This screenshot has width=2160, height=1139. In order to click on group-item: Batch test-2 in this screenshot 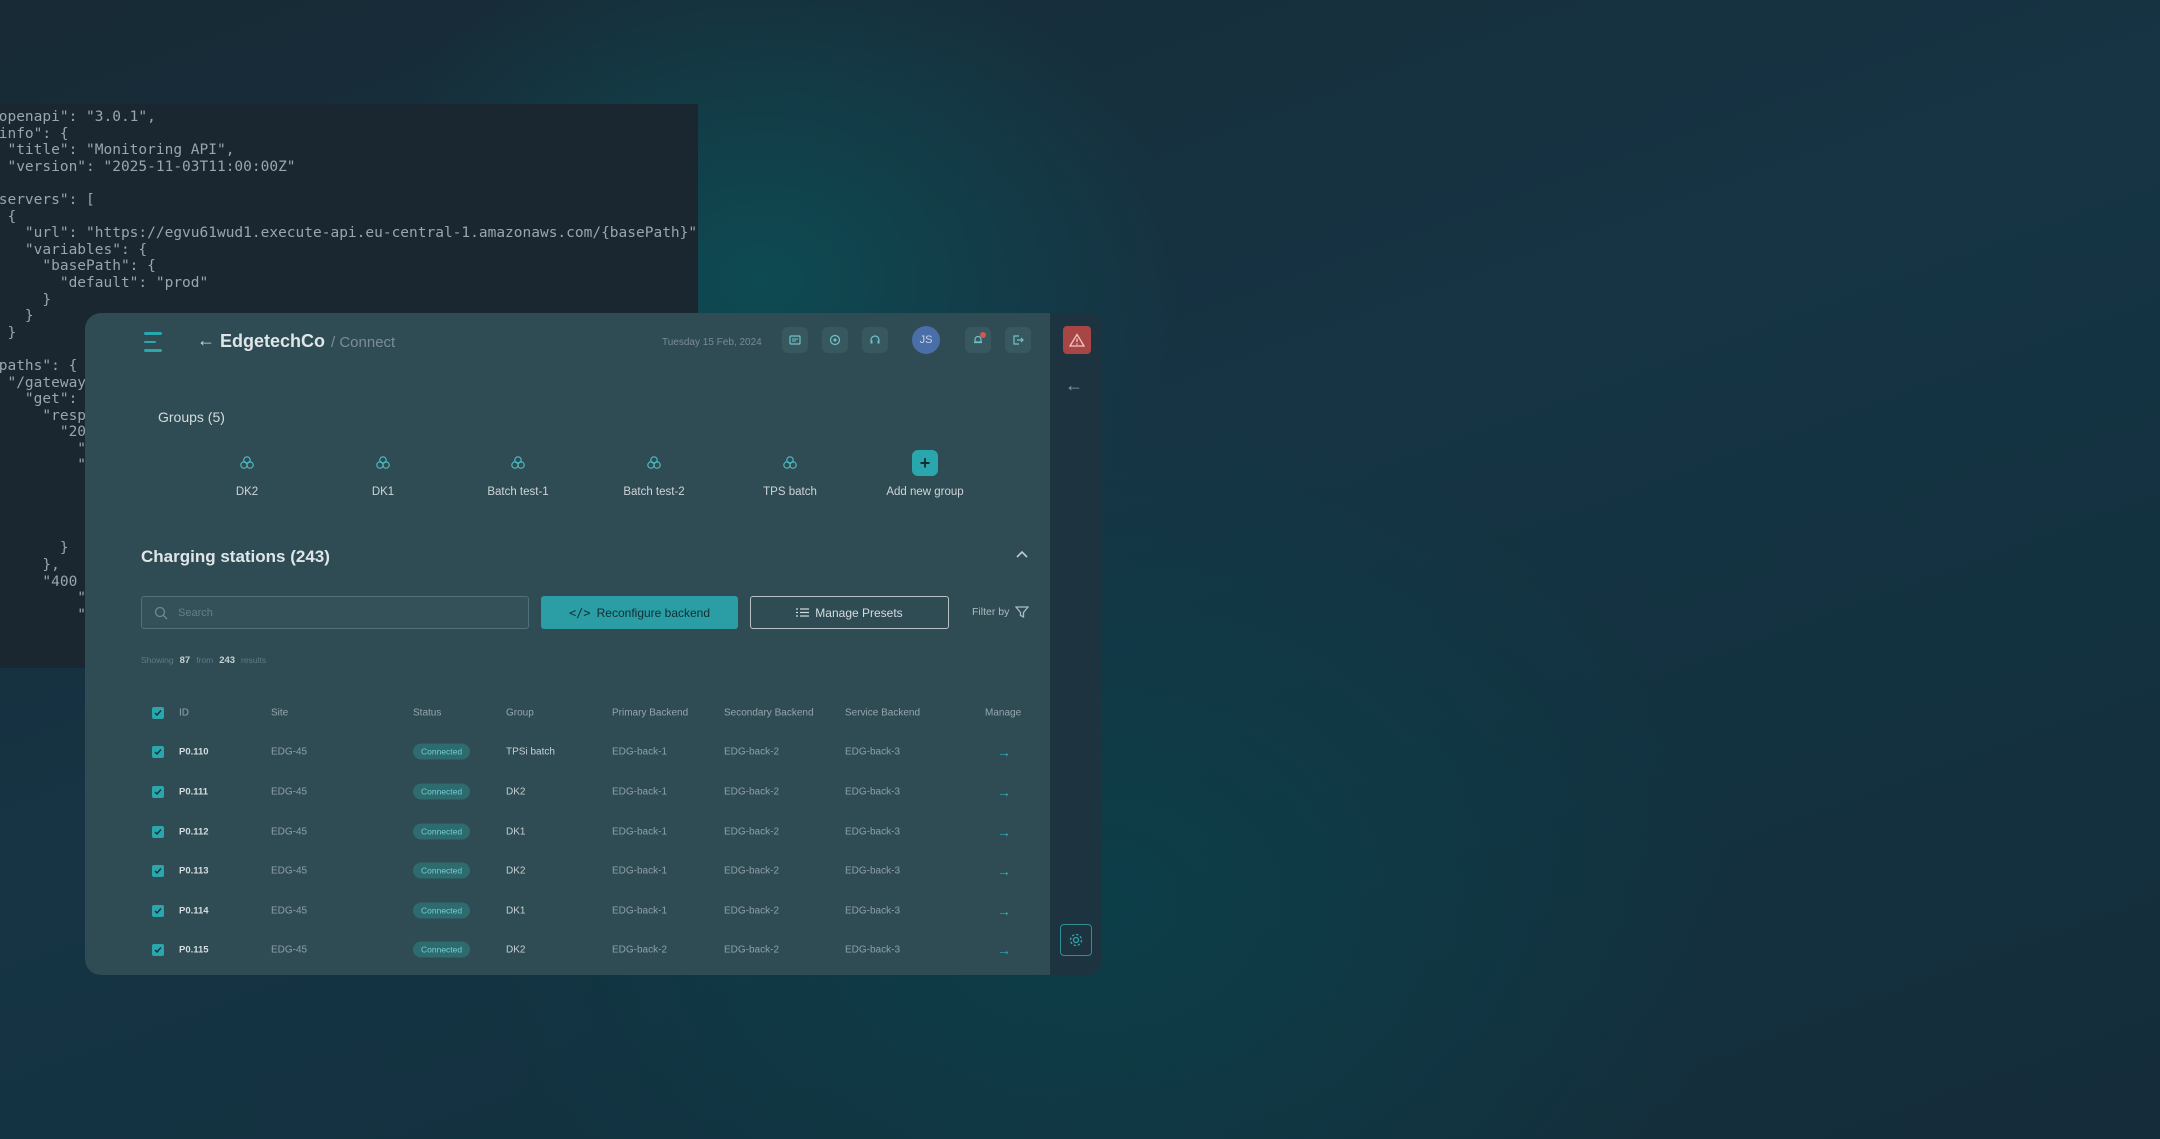, I will do `click(654, 474)`.